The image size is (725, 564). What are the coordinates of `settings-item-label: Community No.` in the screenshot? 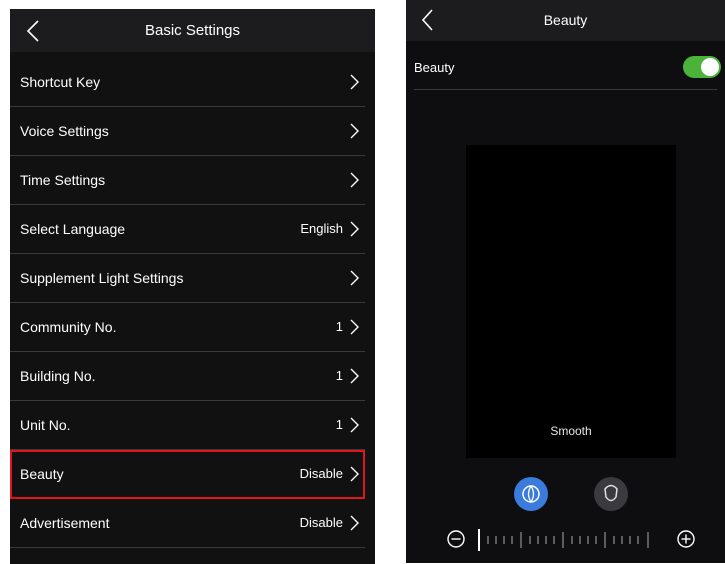 It's located at (68, 327).